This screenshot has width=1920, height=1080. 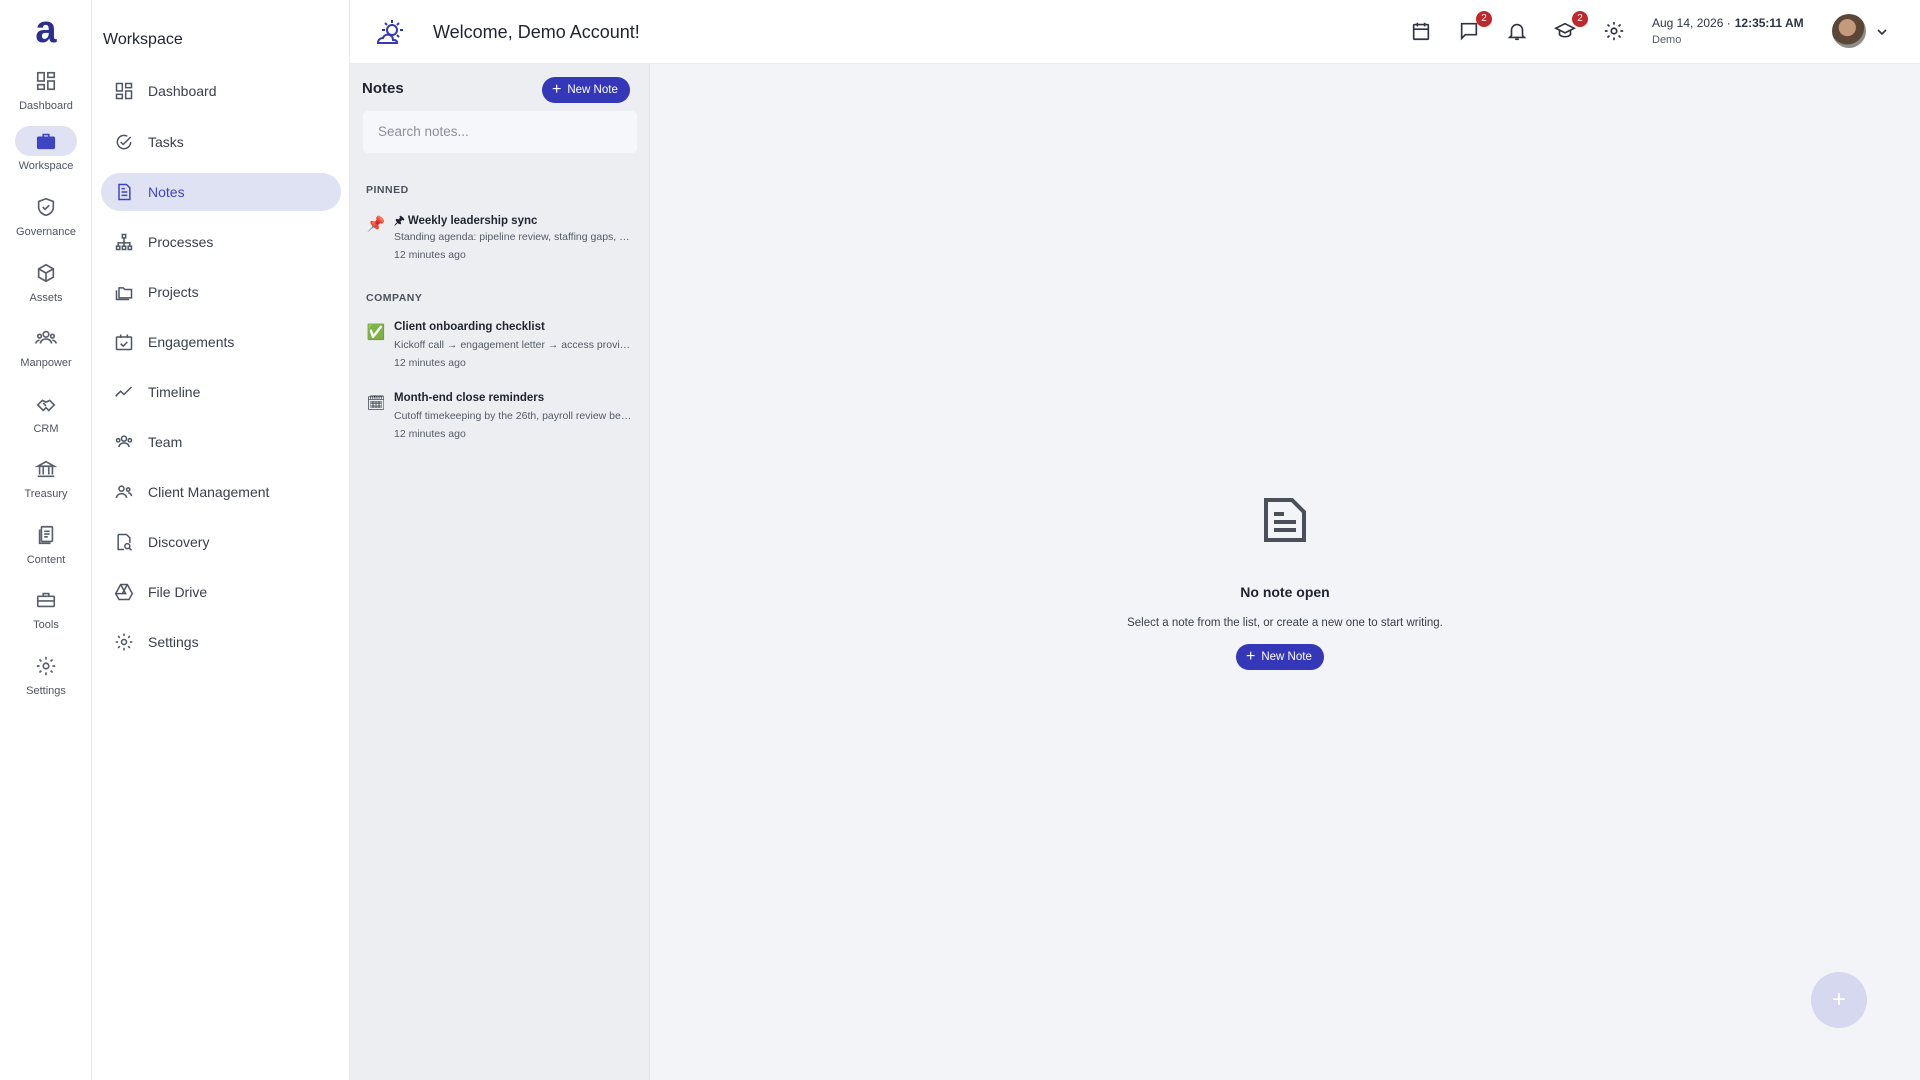 What do you see at coordinates (166, 142) in the screenshot?
I see `nav-item-label: Tasks` at bounding box center [166, 142].